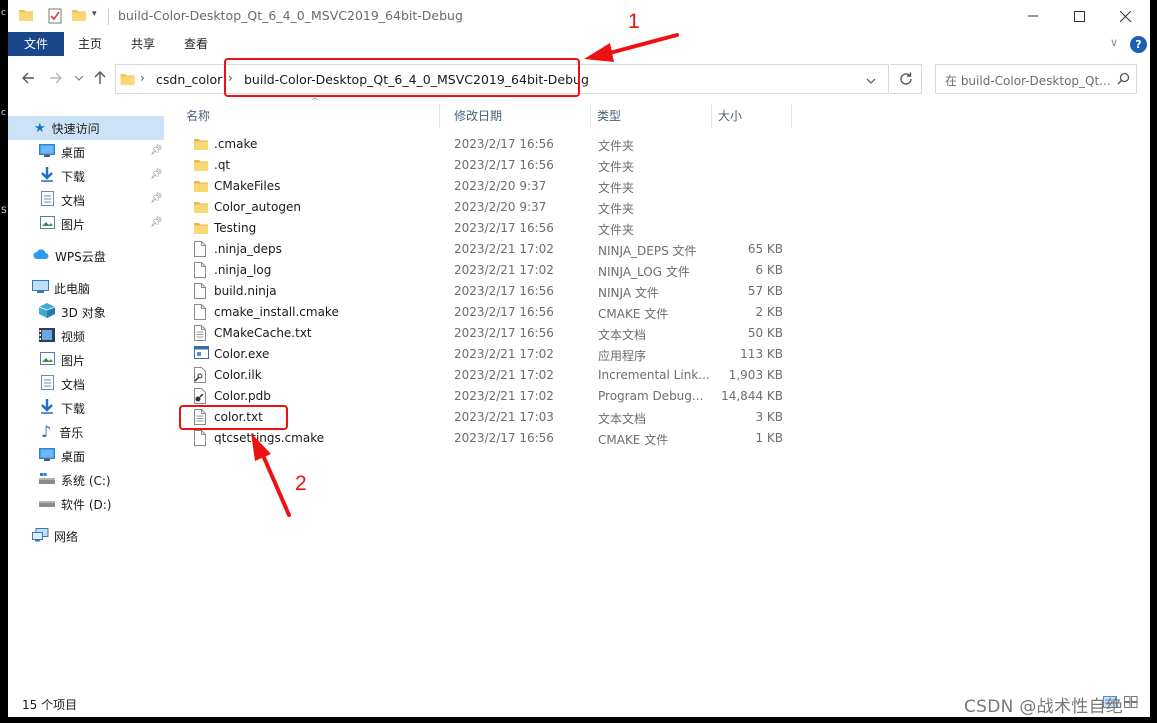 This screenshot has width=1157, height=723. Describe the element at coordinates (1138, 44) in the screenshot. I see `help-button: ?` at that location.